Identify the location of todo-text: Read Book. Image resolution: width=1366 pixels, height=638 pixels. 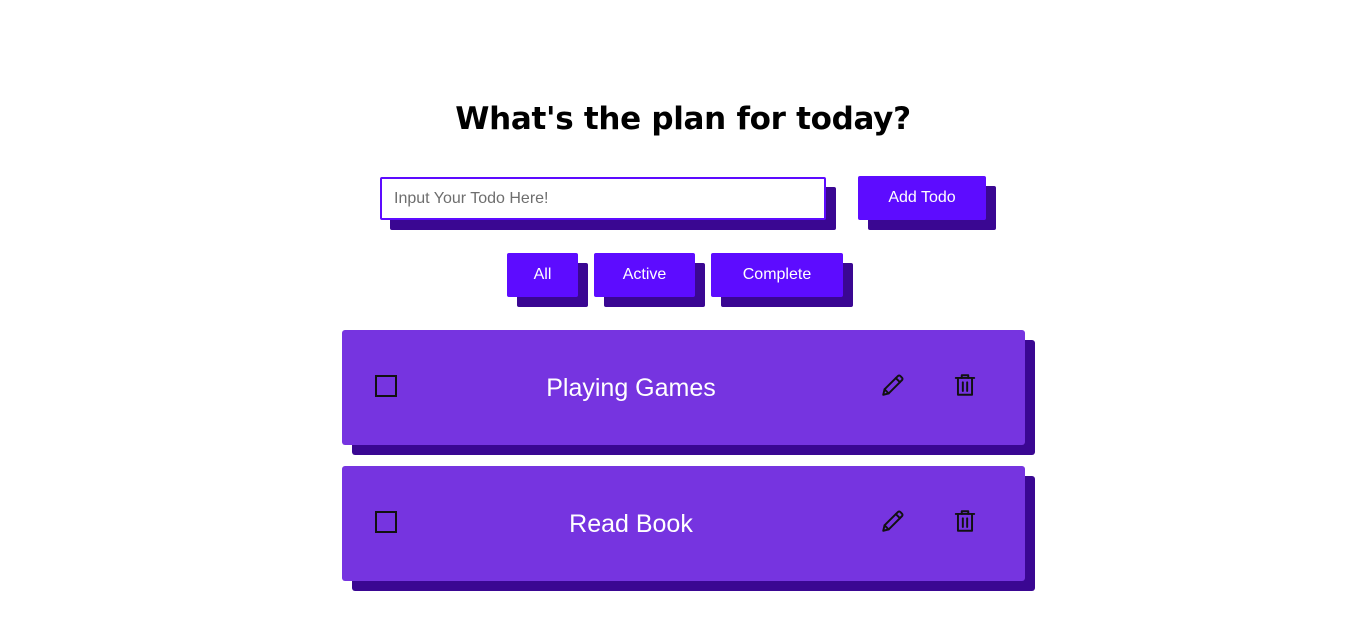
(631, 524).